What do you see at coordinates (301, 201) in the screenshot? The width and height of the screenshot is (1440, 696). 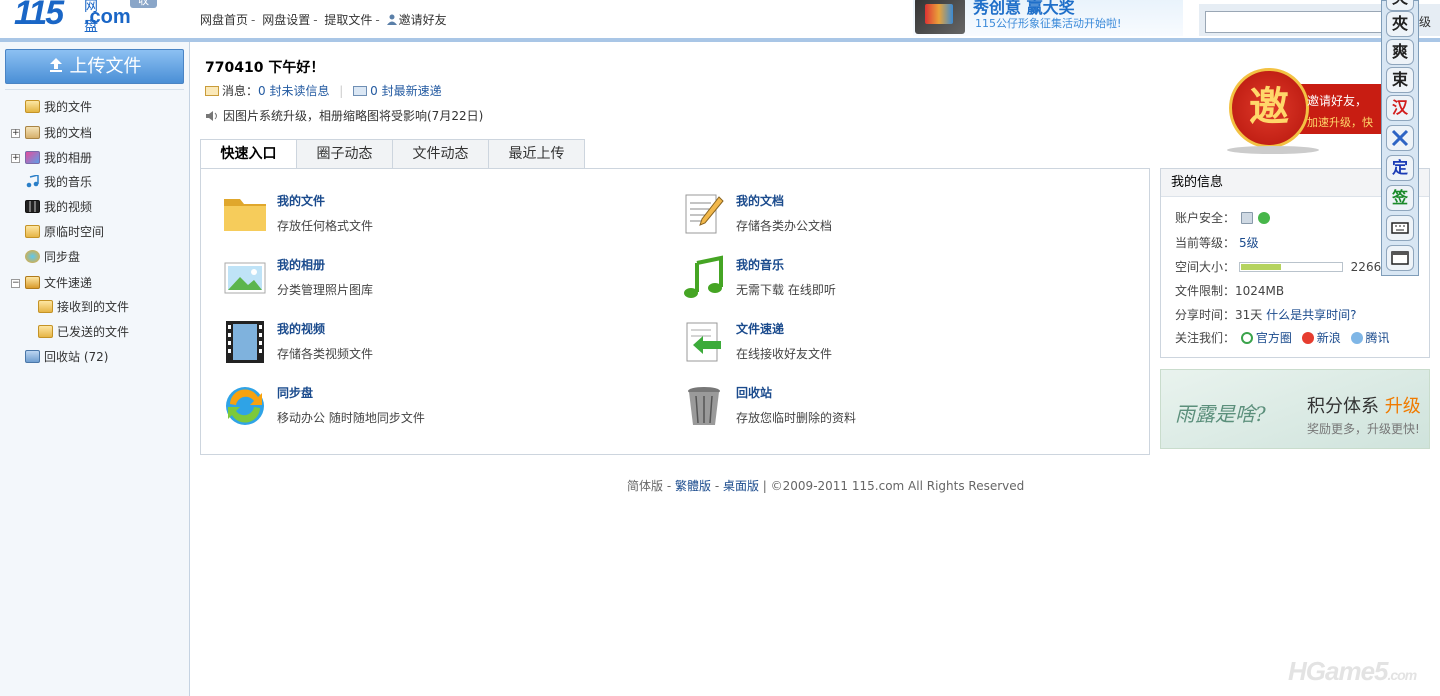 I see `entry-title: 我的文件` at bounding box center [301, 201].